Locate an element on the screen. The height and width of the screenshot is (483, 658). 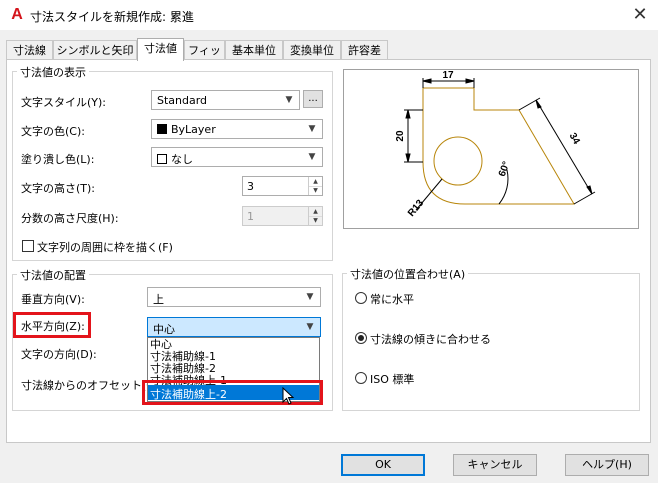
horizontal-value: 中心 is located at coordinates (164, 329).